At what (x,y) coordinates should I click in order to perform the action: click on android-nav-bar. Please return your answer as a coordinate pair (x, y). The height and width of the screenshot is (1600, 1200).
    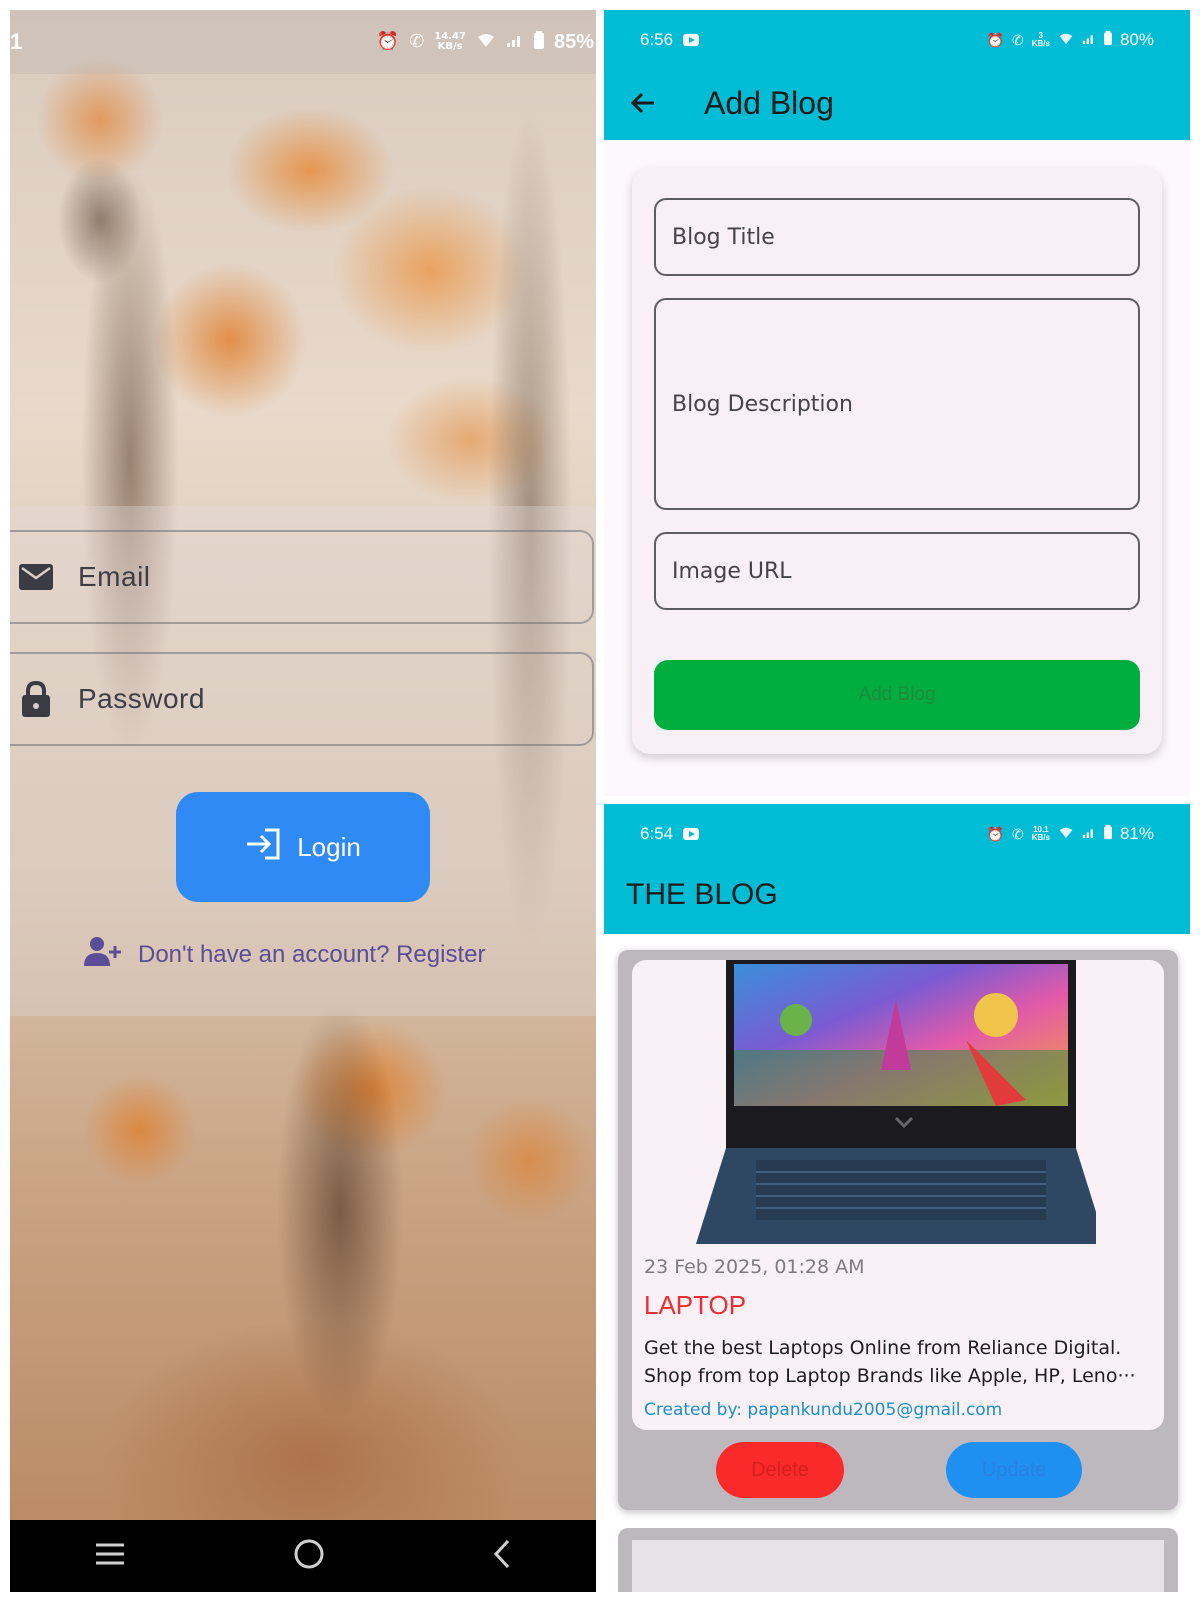
    Looking at the image, I should click on (303, 1556).